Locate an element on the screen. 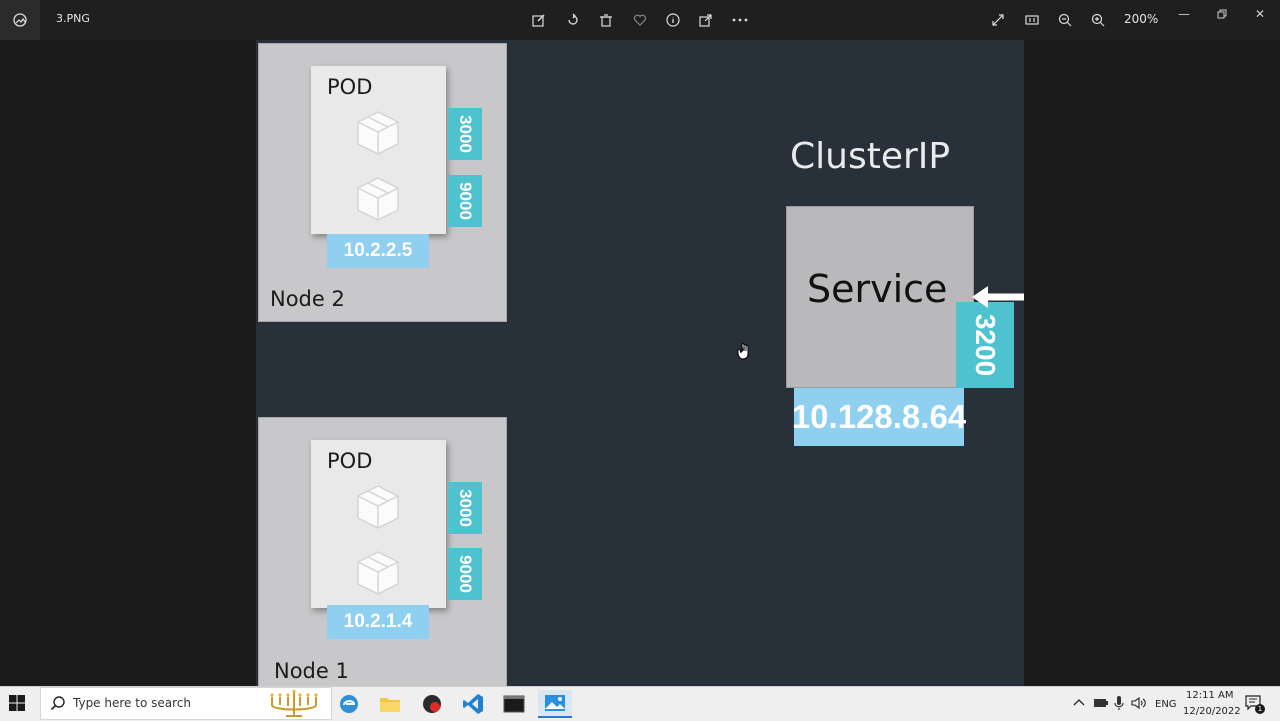 The image size is (1280, 721). node-2-box: POD 3000 9000 10.2.2.5 Node 2 is located at coordinates (382, 182).